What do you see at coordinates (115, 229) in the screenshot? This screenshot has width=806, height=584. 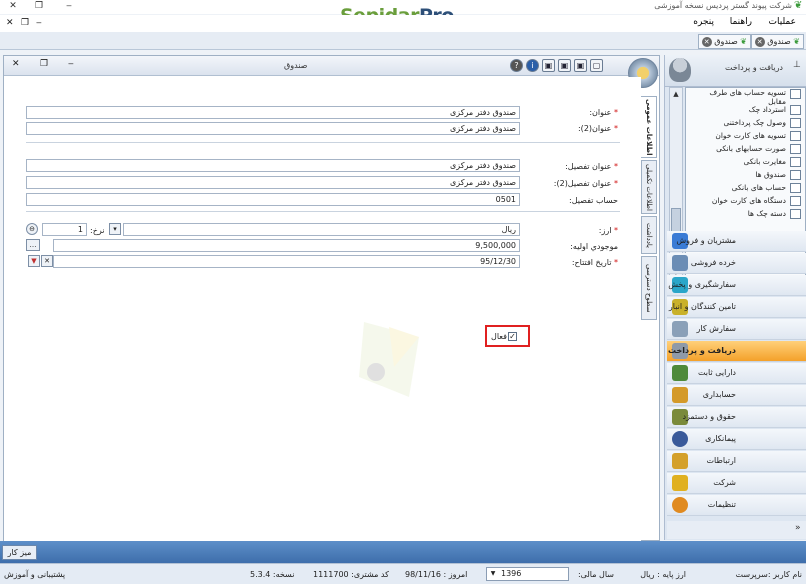 I see `currency-dropdown-icon: ▾` at bounding box center [115, 229].